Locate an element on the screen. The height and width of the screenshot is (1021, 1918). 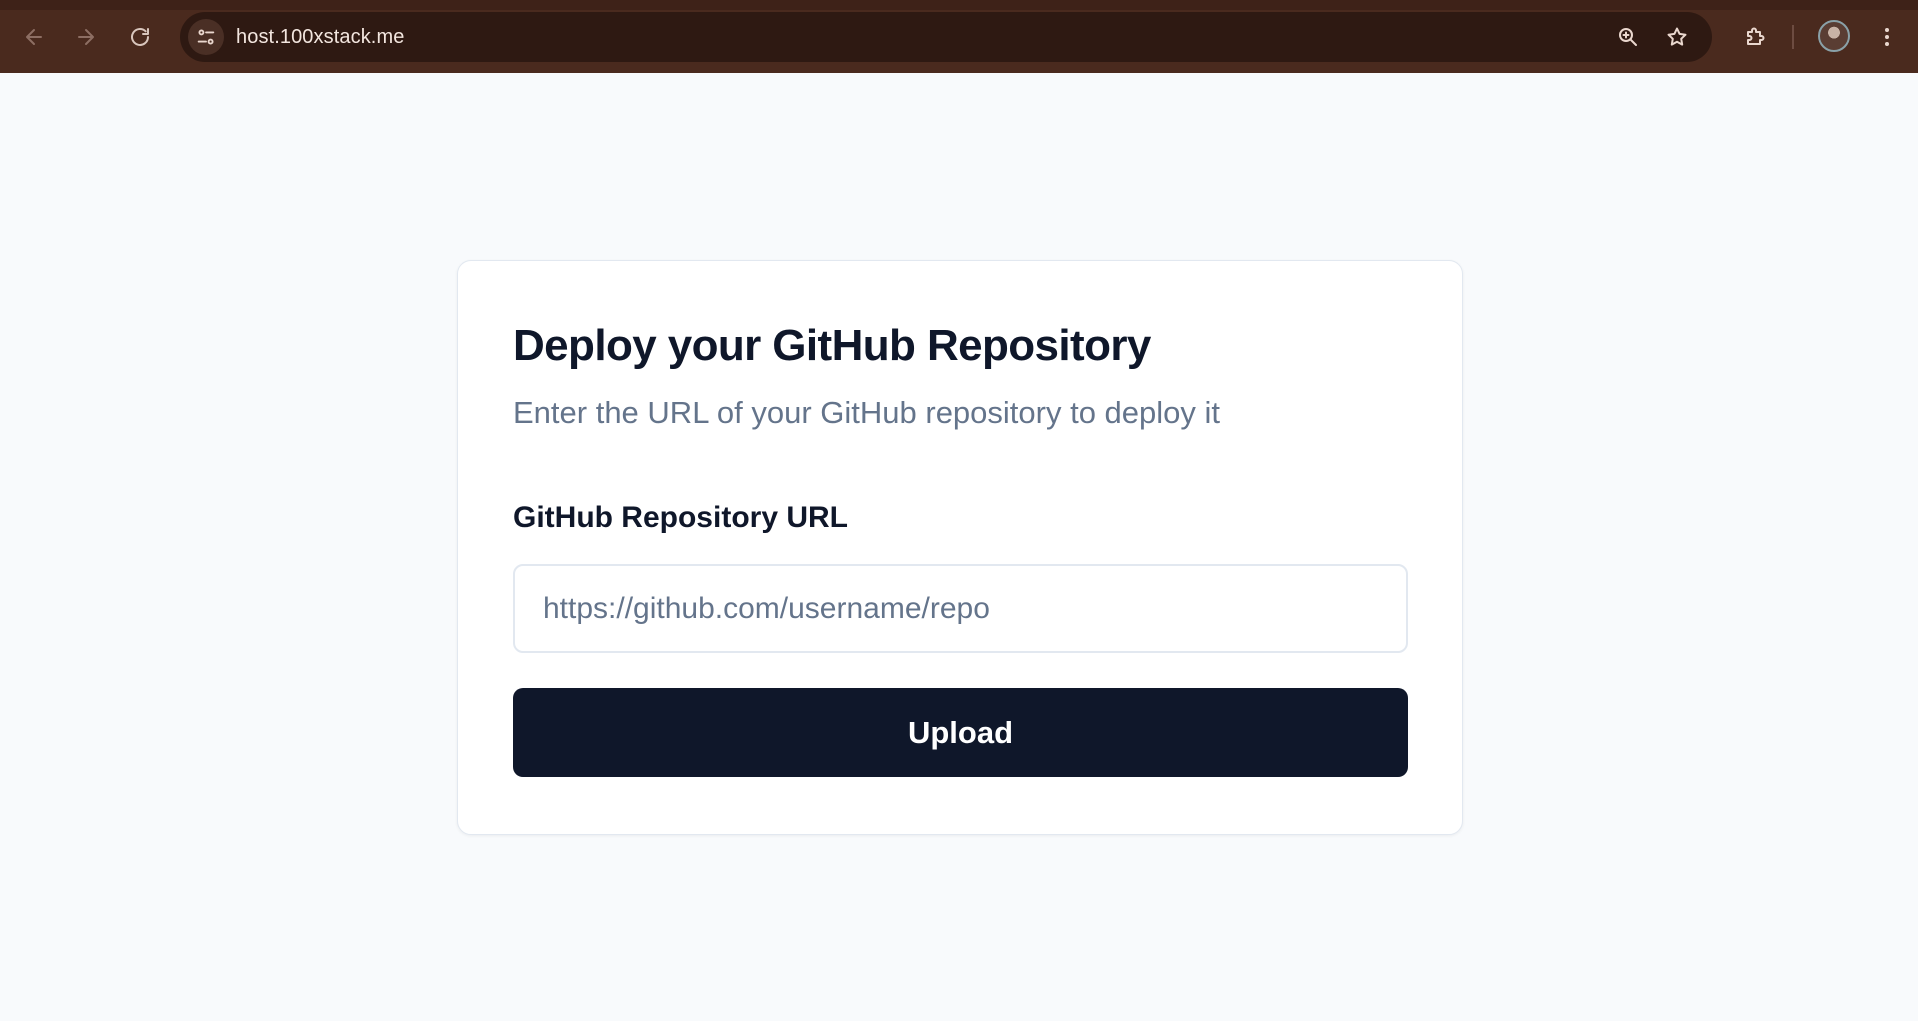
site-info-button is located at coordinates (206, 37).